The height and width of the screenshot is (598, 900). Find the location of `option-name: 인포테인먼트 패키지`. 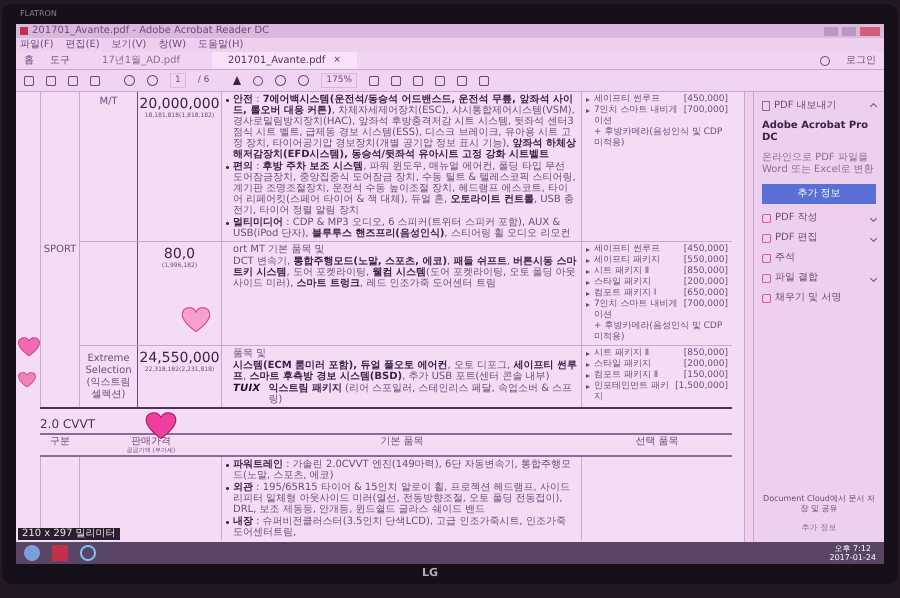

option-name: 인포테인먼트 패키지 is located at coordinates (632, 392).